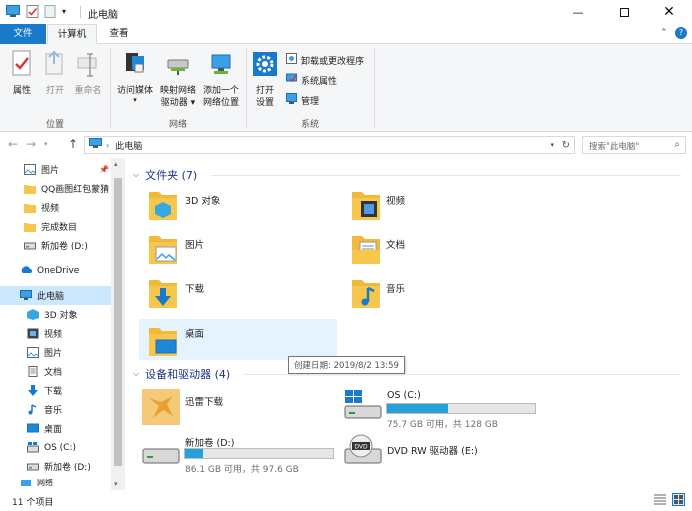 The width and height of the screenshot is (692, 511). I want to click on drive-free-space: 86.1 GB 可用，共 97.6 GB, so click(242, 470).